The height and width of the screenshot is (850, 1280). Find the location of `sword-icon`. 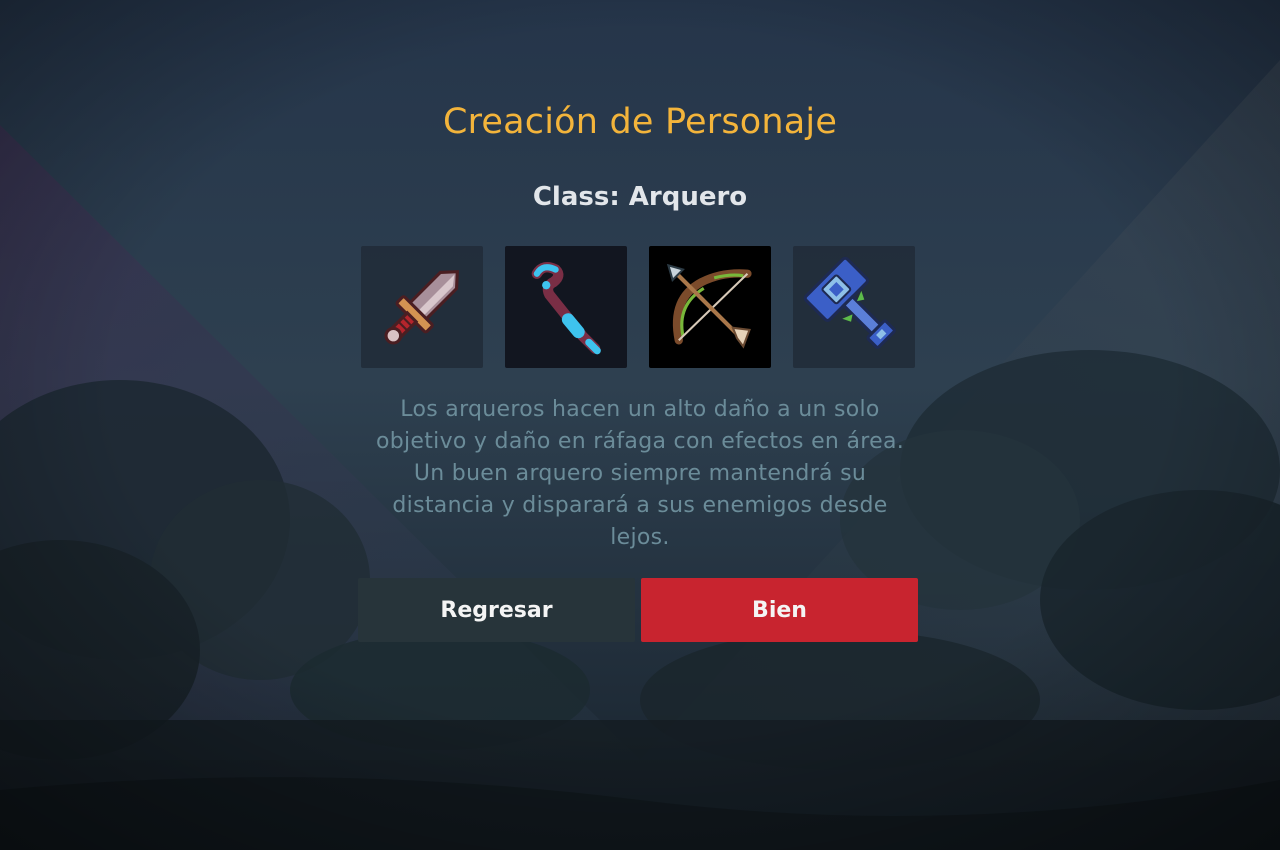

sword-icon is located at coordinates (421, 307).